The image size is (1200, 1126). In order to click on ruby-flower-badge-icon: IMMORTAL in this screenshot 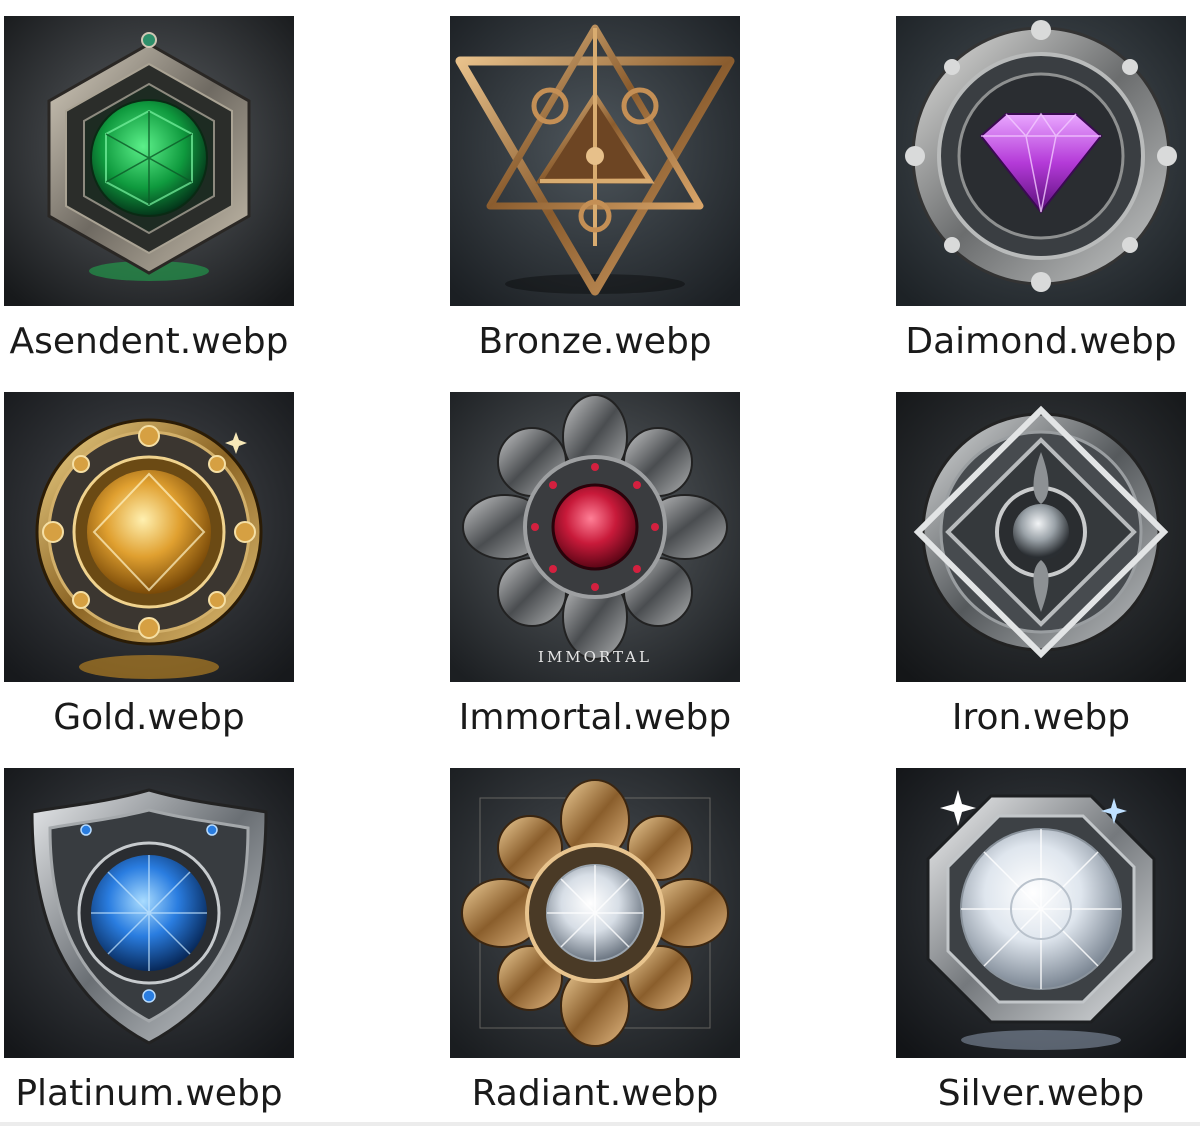, I will do `click(595, 537)`.